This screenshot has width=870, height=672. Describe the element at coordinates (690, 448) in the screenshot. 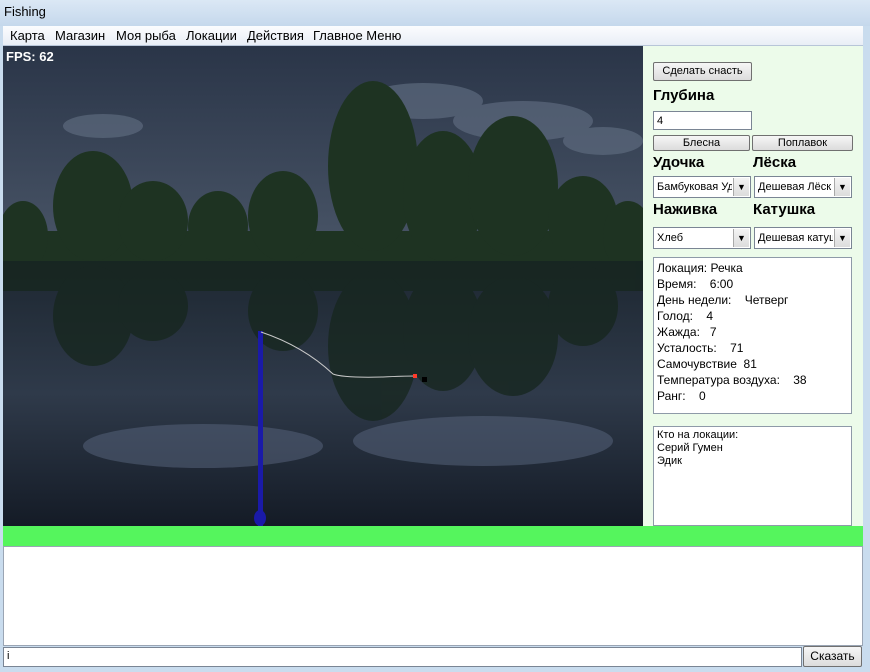

I see `player-name: Серий Гумен` at that location.